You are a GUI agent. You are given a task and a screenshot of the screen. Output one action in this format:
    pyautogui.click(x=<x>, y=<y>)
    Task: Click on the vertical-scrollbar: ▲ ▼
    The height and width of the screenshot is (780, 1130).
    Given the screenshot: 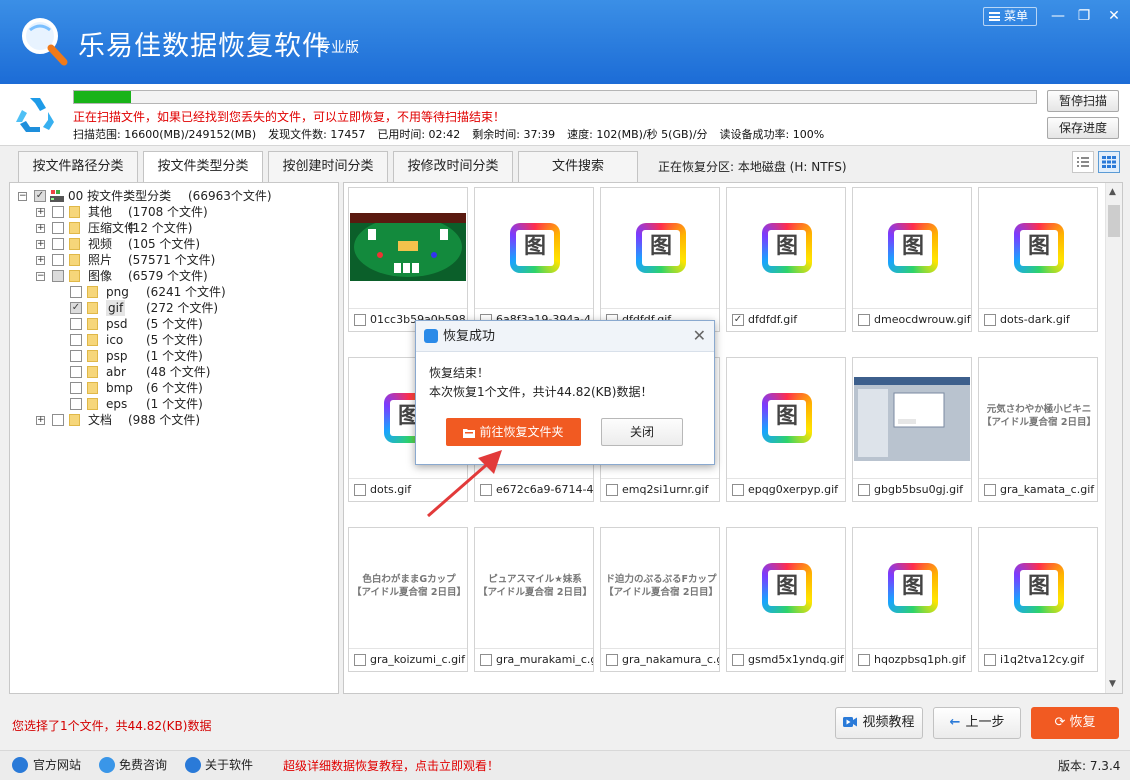 What is the action you would take?
    pyautogui.click(x=1113, y=438)
    